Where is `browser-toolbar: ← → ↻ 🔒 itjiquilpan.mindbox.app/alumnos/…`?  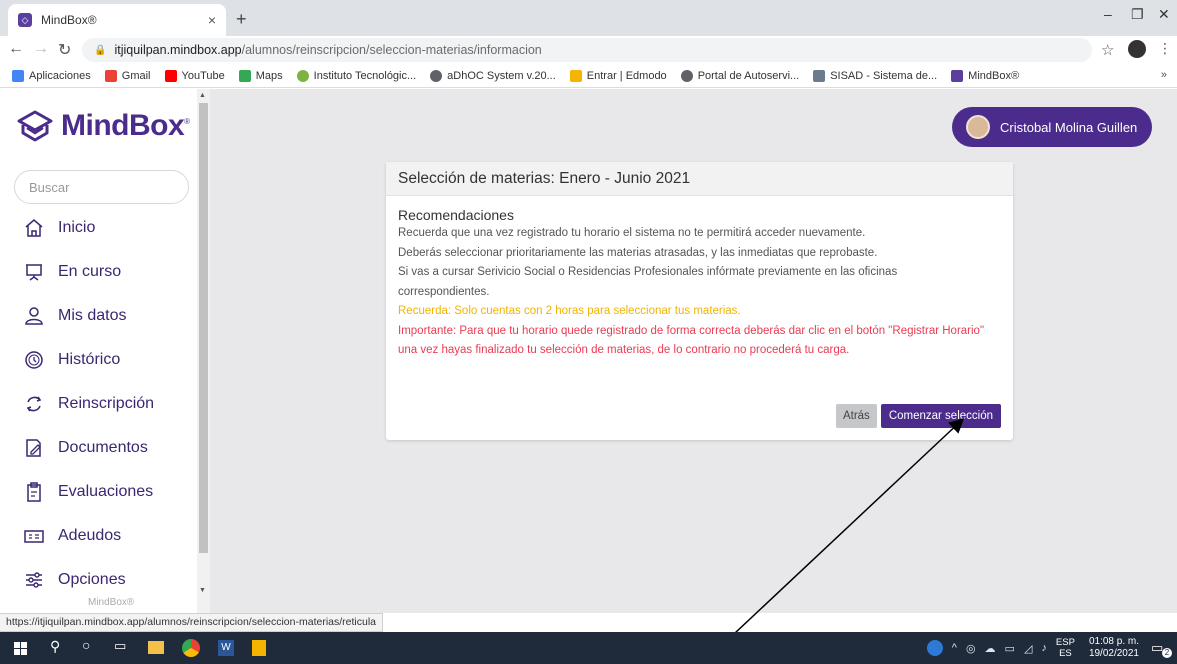
browser-toolbar: ← → ↻ 🔒 itjiquilpan.mindbox.app/alumnos/… is located at coordinates (588, 50).